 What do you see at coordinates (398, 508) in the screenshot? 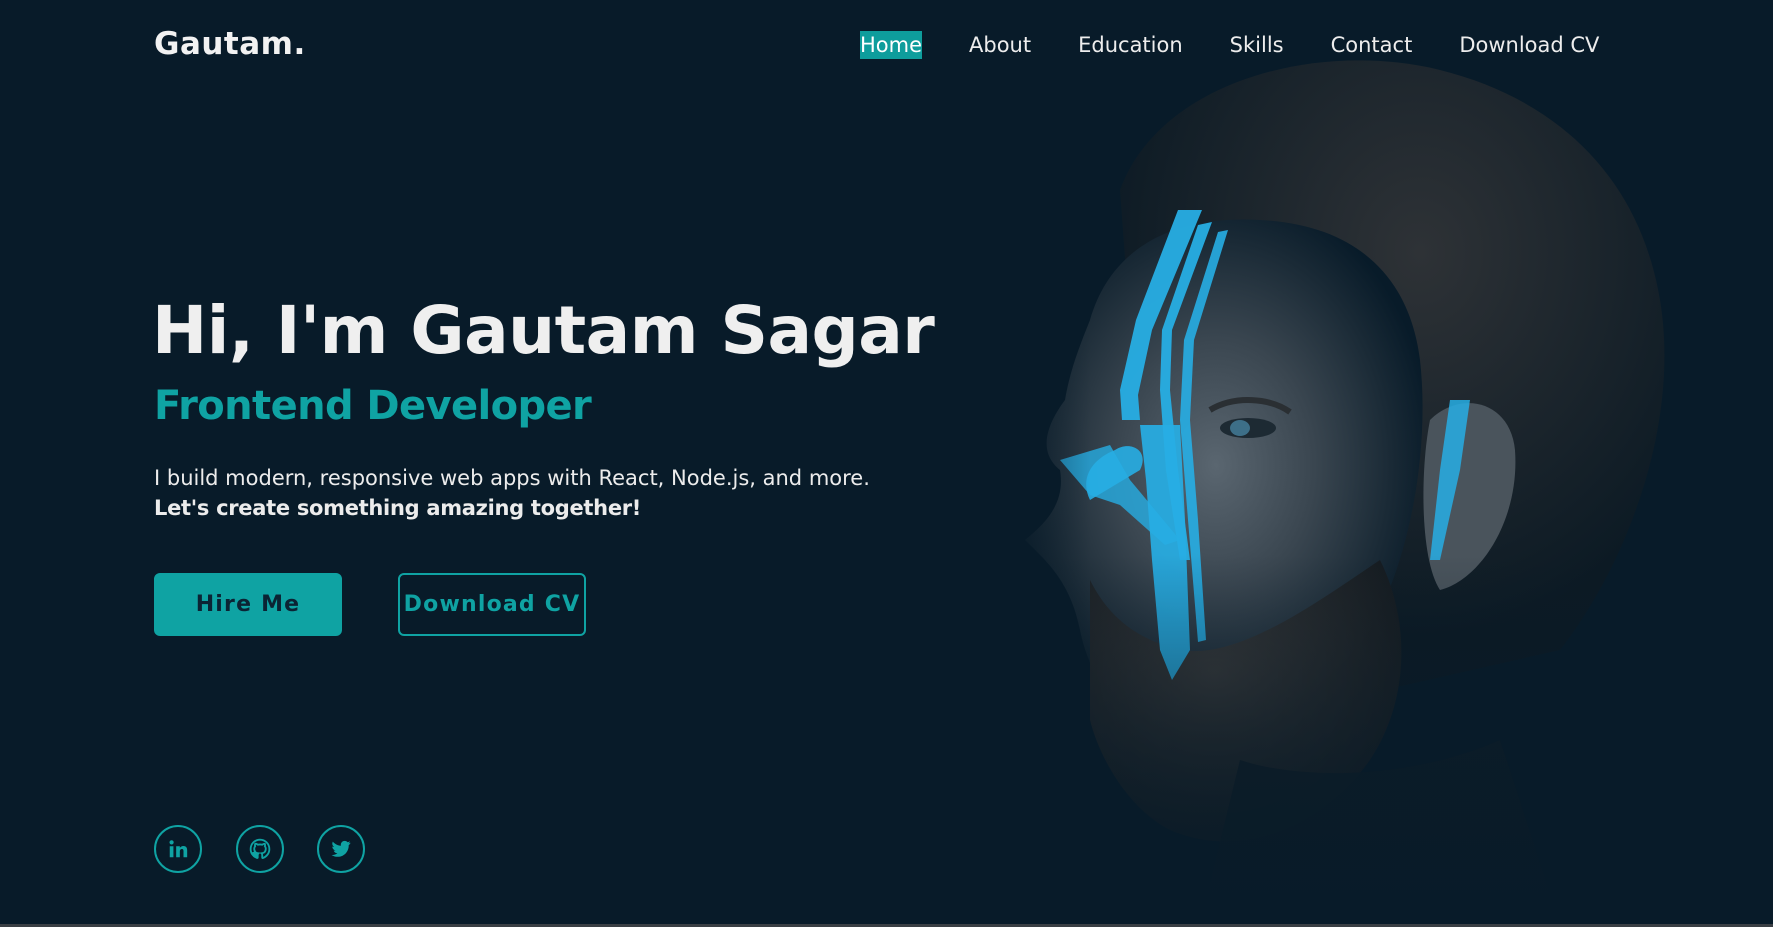
I see `hero-tagline: Let's create something amazing together!` at bounding box center [398, 508].